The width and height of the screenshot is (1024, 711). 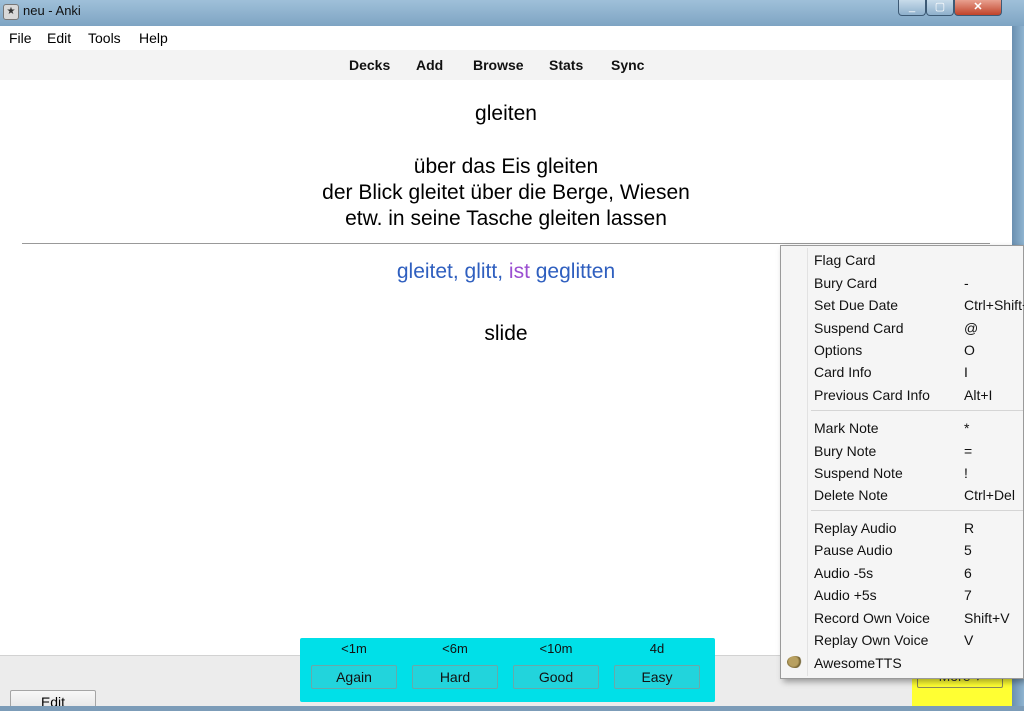 I want to click on menu-item-label: AwesomeTTS, so click(x=858, y=663).